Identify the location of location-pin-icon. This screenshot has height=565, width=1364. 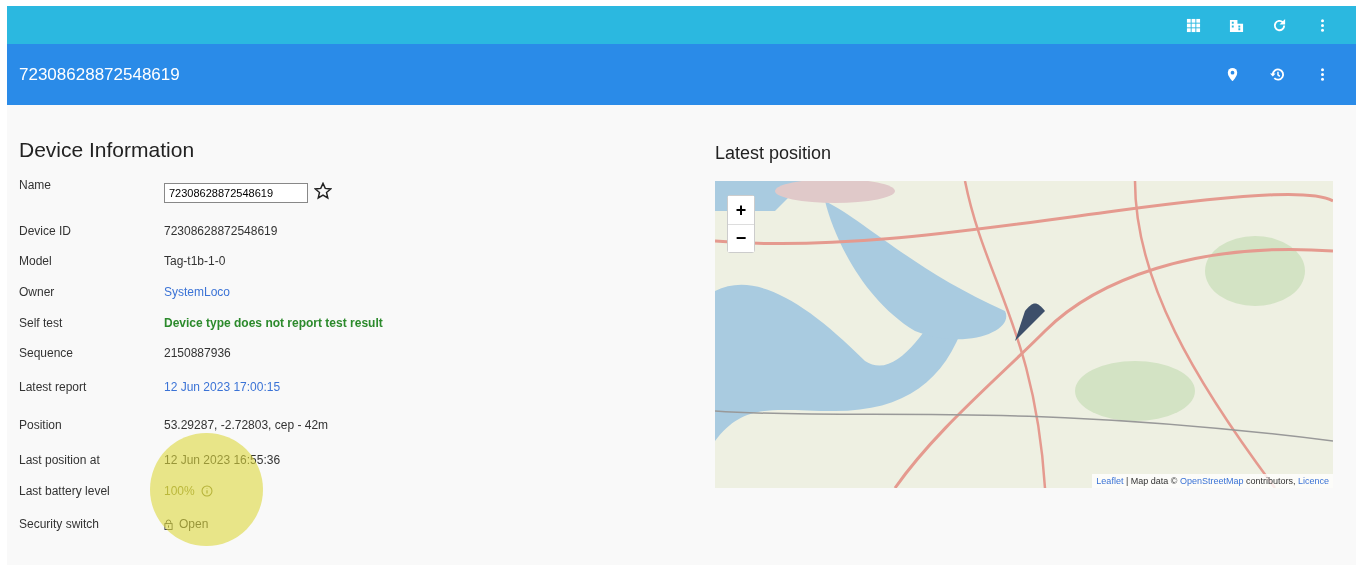
(1232, 74).